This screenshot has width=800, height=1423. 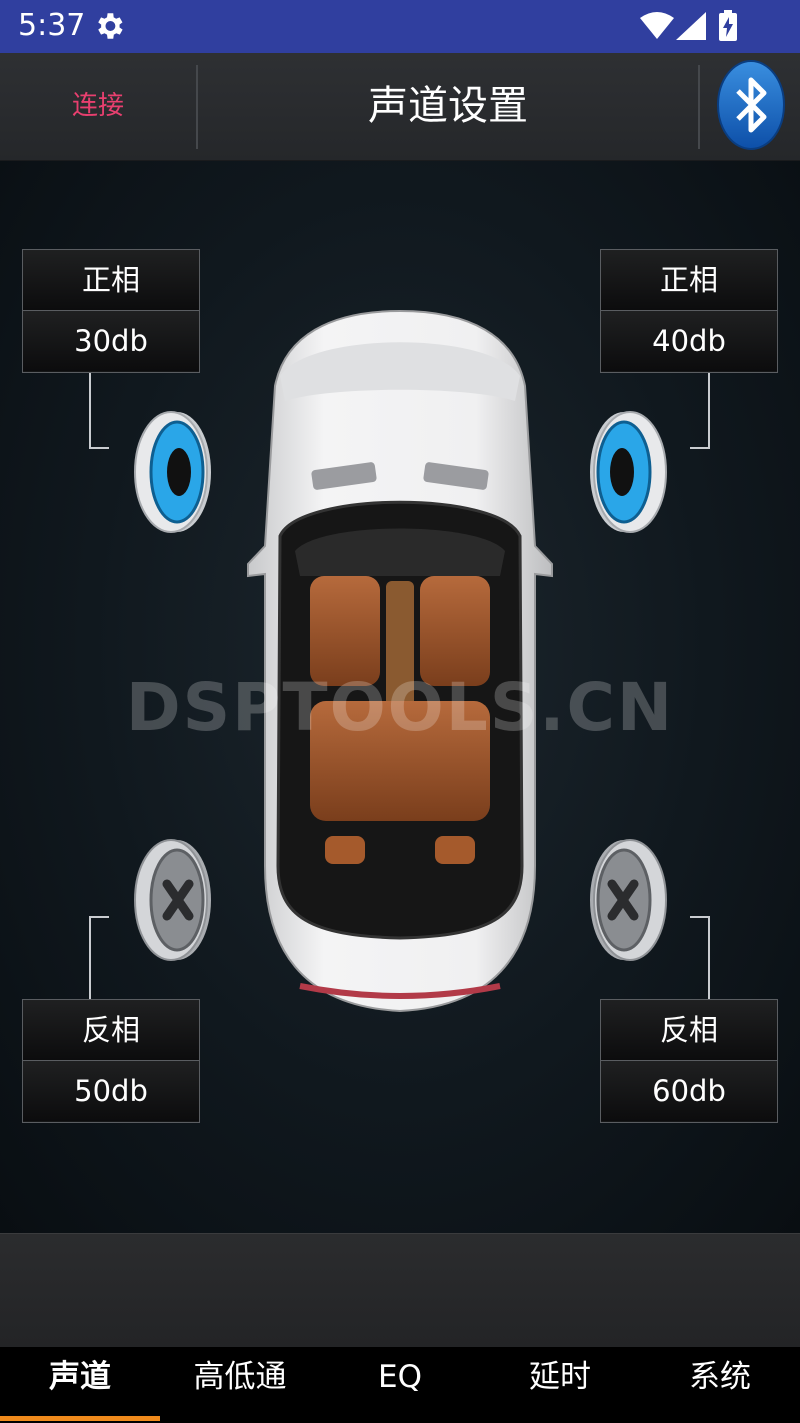 What do you see at coordinates (689, 341) in the screenshot?
I see `front-right-gain: 40db` at bounding box center [689, 341].